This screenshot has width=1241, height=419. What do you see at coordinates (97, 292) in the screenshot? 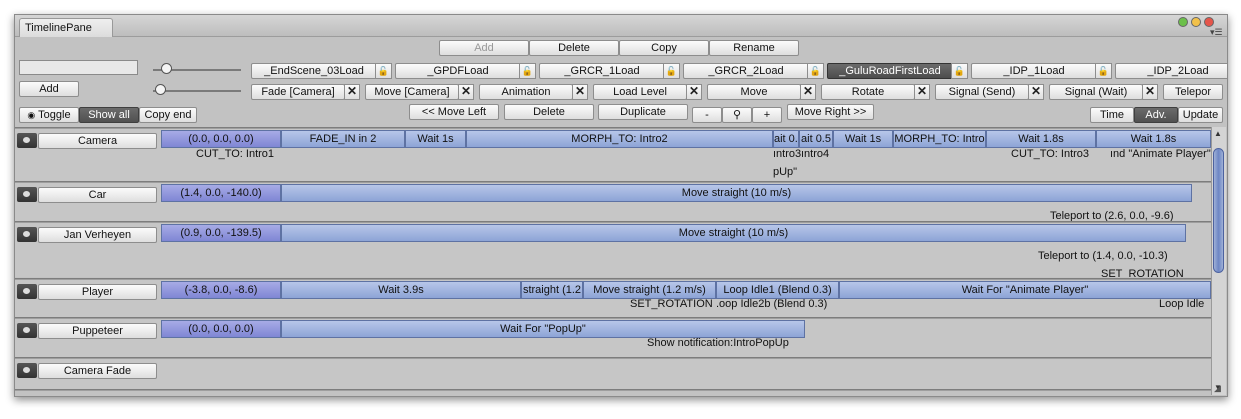
I see `track-name-button: Player` at bounding box center [97, 292].